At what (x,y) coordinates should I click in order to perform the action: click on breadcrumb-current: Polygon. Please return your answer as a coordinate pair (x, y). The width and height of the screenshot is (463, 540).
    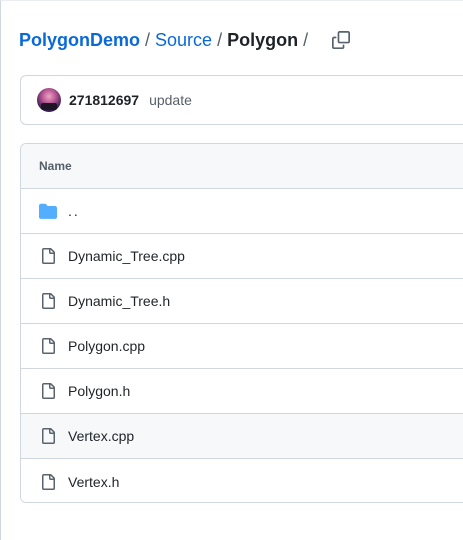
    Looking at the image, I should click on (263, 39).